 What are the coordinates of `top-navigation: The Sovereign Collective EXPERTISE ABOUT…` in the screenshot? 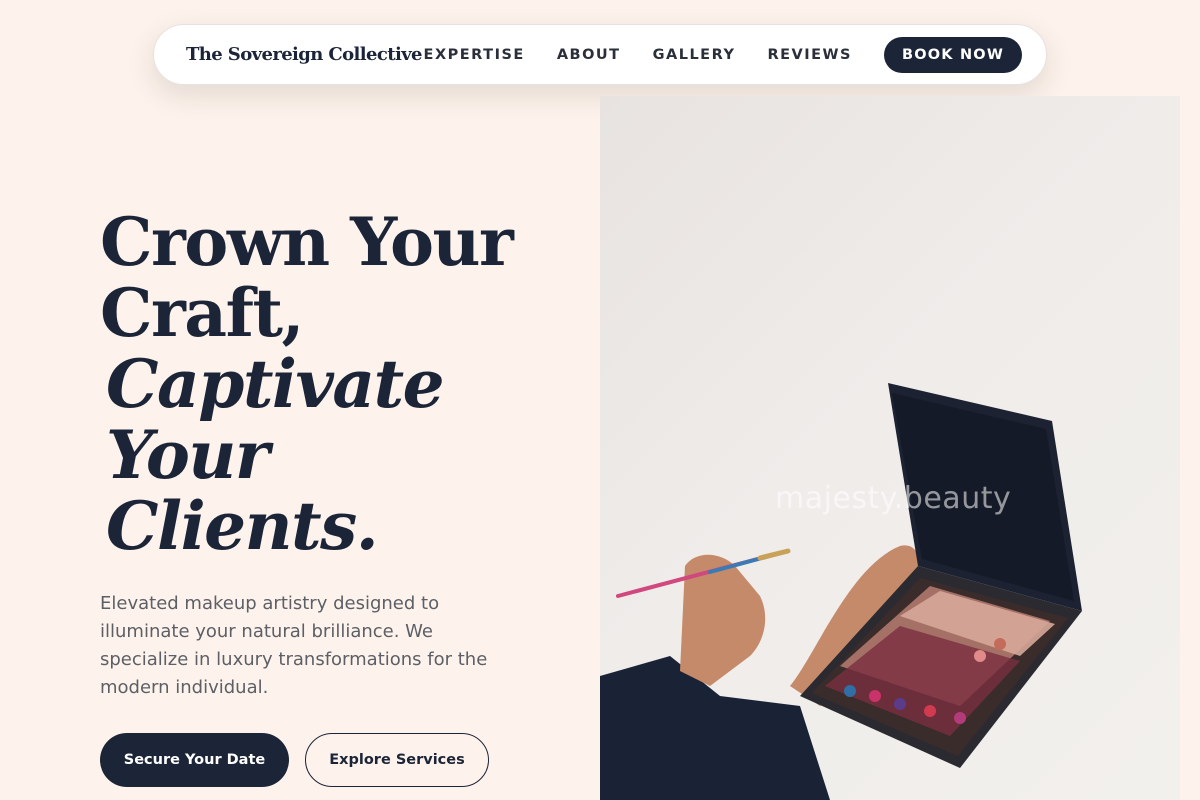 It's located at (600, 54).